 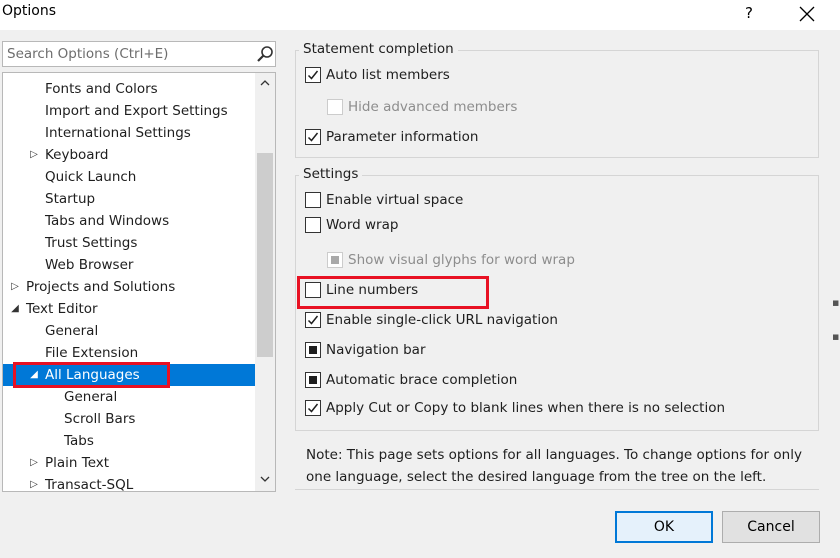 I want to click on word-wrap-label: Word wrap, so click(x=362, y=225).